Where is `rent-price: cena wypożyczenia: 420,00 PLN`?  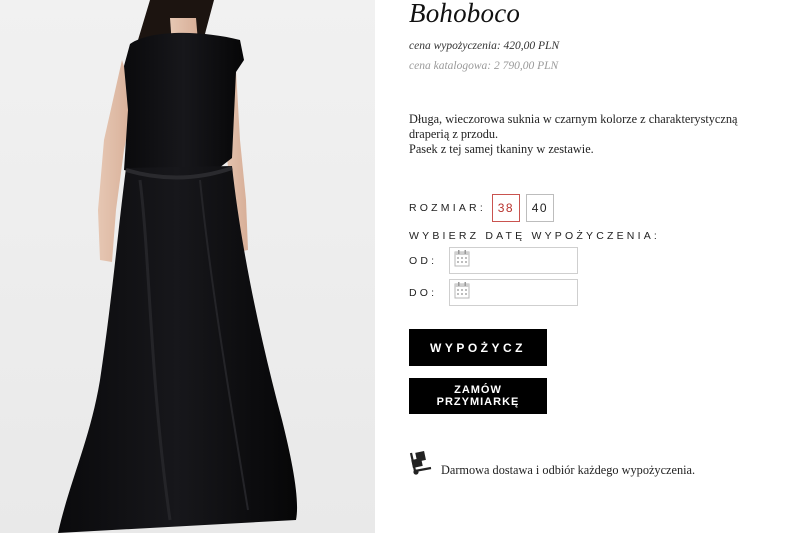 rent-price: cena wypożyczenia: 420,00 PLN is located at coordinates (484, 46).